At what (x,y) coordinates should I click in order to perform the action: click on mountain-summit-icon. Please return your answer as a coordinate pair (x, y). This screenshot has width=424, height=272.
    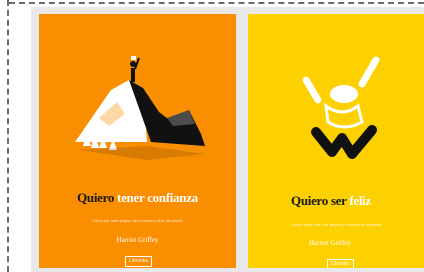
    Looking at the image, I should click on (140, 108).